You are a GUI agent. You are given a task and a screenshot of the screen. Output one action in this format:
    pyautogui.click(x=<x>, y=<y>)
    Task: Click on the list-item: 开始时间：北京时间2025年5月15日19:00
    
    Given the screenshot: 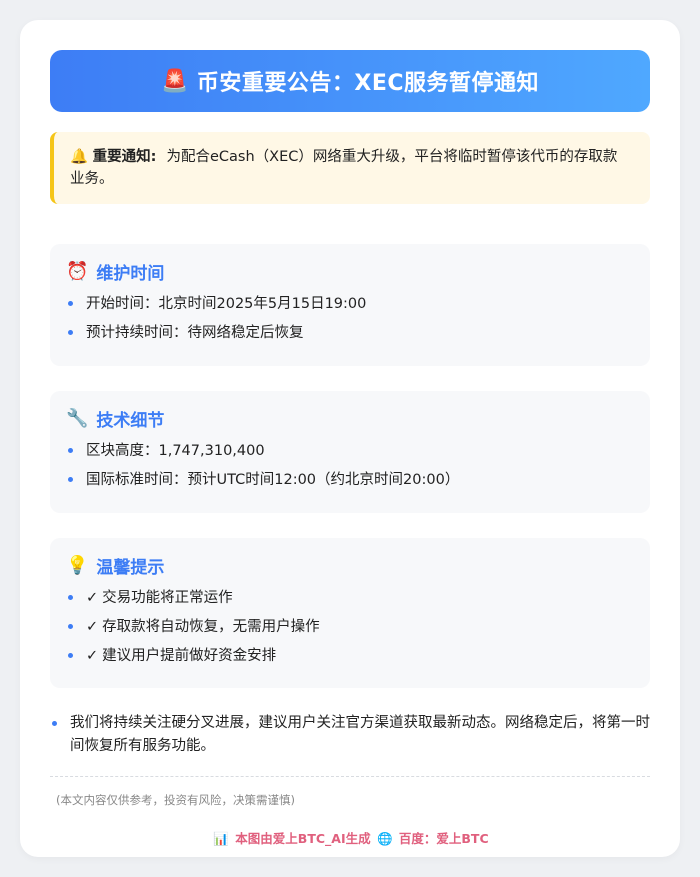 What is the action you would take?
    pyautogui.click(x=350, y=304)
    